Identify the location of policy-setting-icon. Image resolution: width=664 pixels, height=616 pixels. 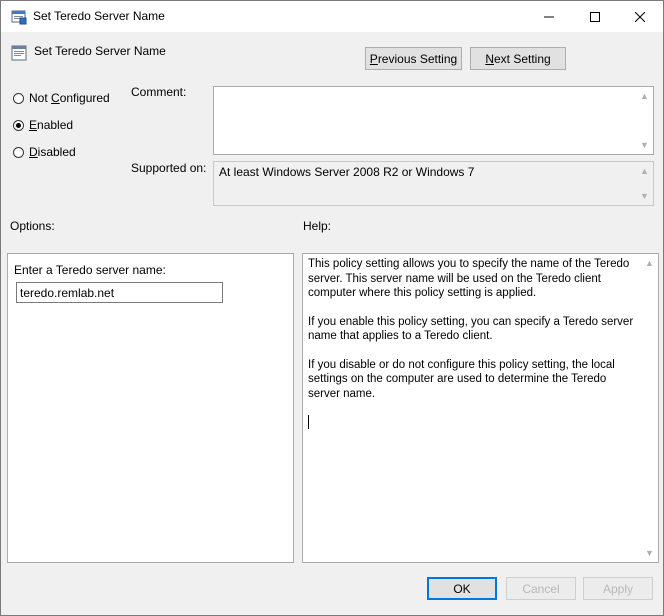
(19, 53).